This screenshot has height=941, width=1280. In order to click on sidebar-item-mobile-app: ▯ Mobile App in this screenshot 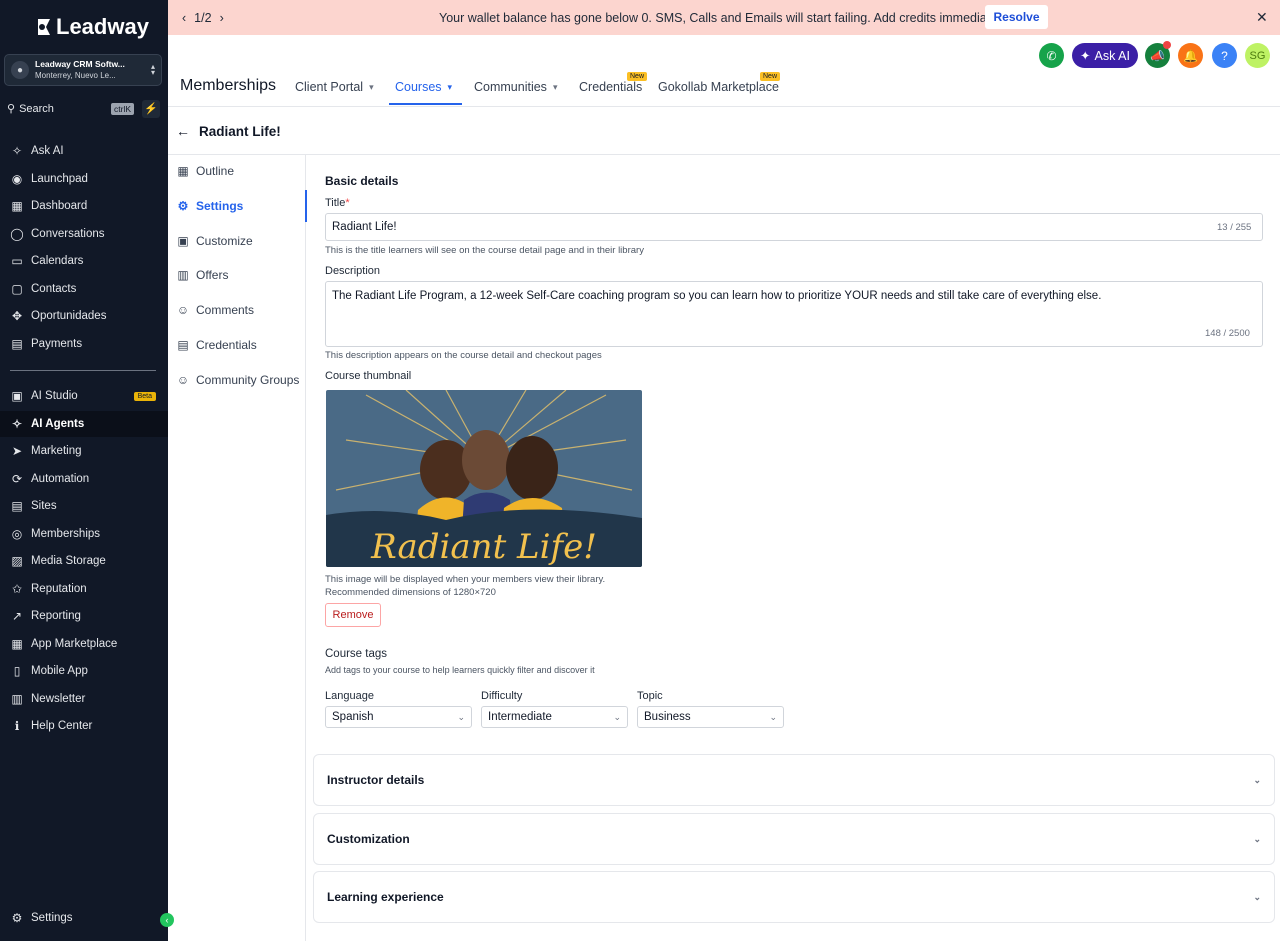, I will do `click(84, 671)`.